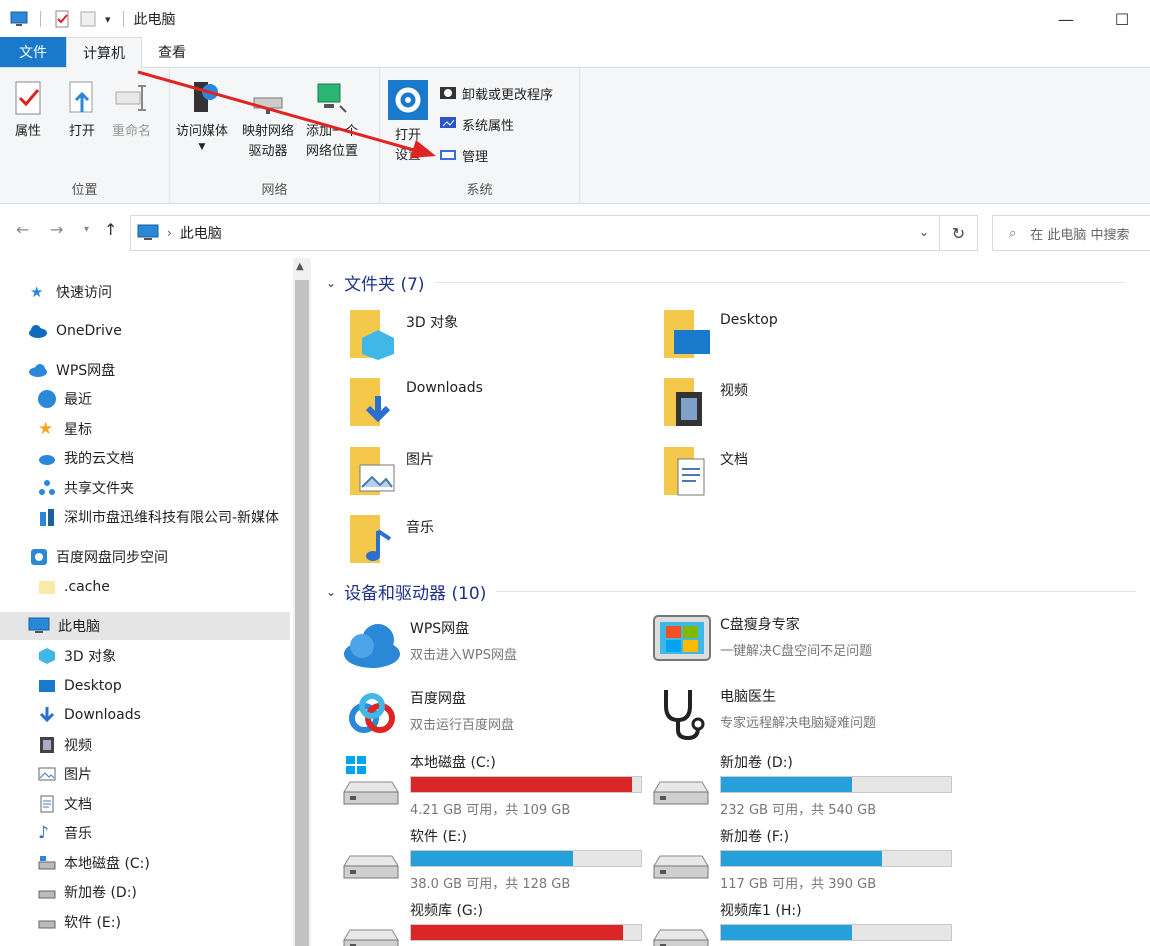  Describe the element at coordinates (331, 282) in the screenshot. I see `chevron-down-icon: ⌄` at that location.